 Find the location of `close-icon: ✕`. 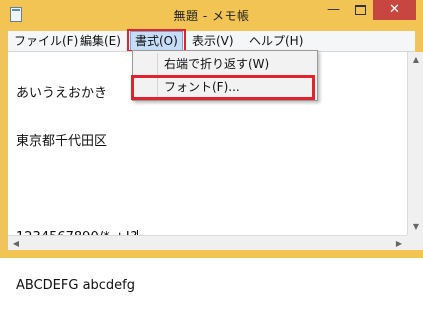

close-icon: ✕ is located at coordinates (394, 9).